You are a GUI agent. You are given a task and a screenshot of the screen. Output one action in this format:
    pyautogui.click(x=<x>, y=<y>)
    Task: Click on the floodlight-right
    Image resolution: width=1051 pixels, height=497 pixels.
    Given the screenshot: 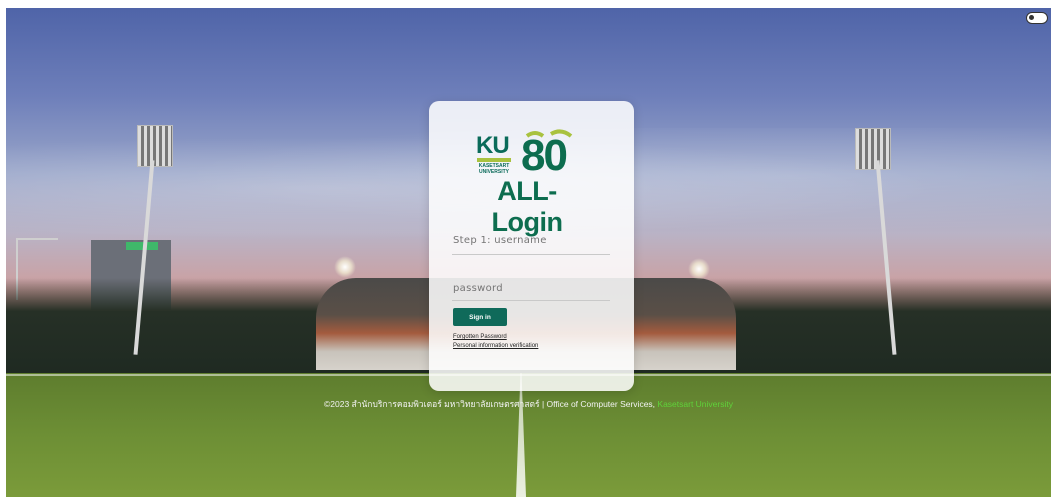 What is the action you would take?
    pyautogui.click(x=873, y=149)
    